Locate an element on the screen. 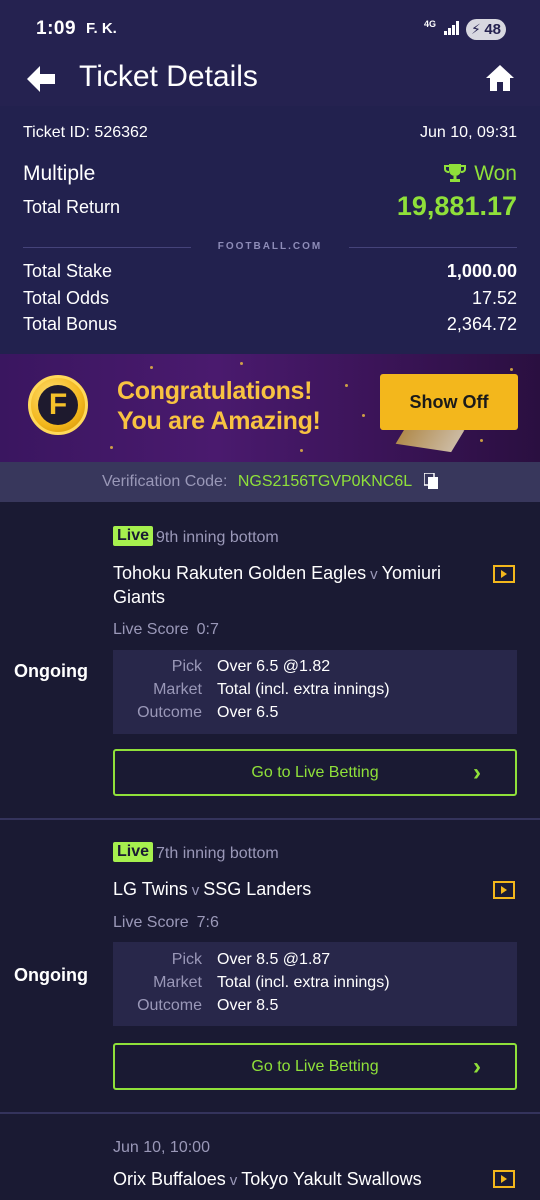 The image size is (540, 1200). copy-icon is located at coordinates (431, 481).